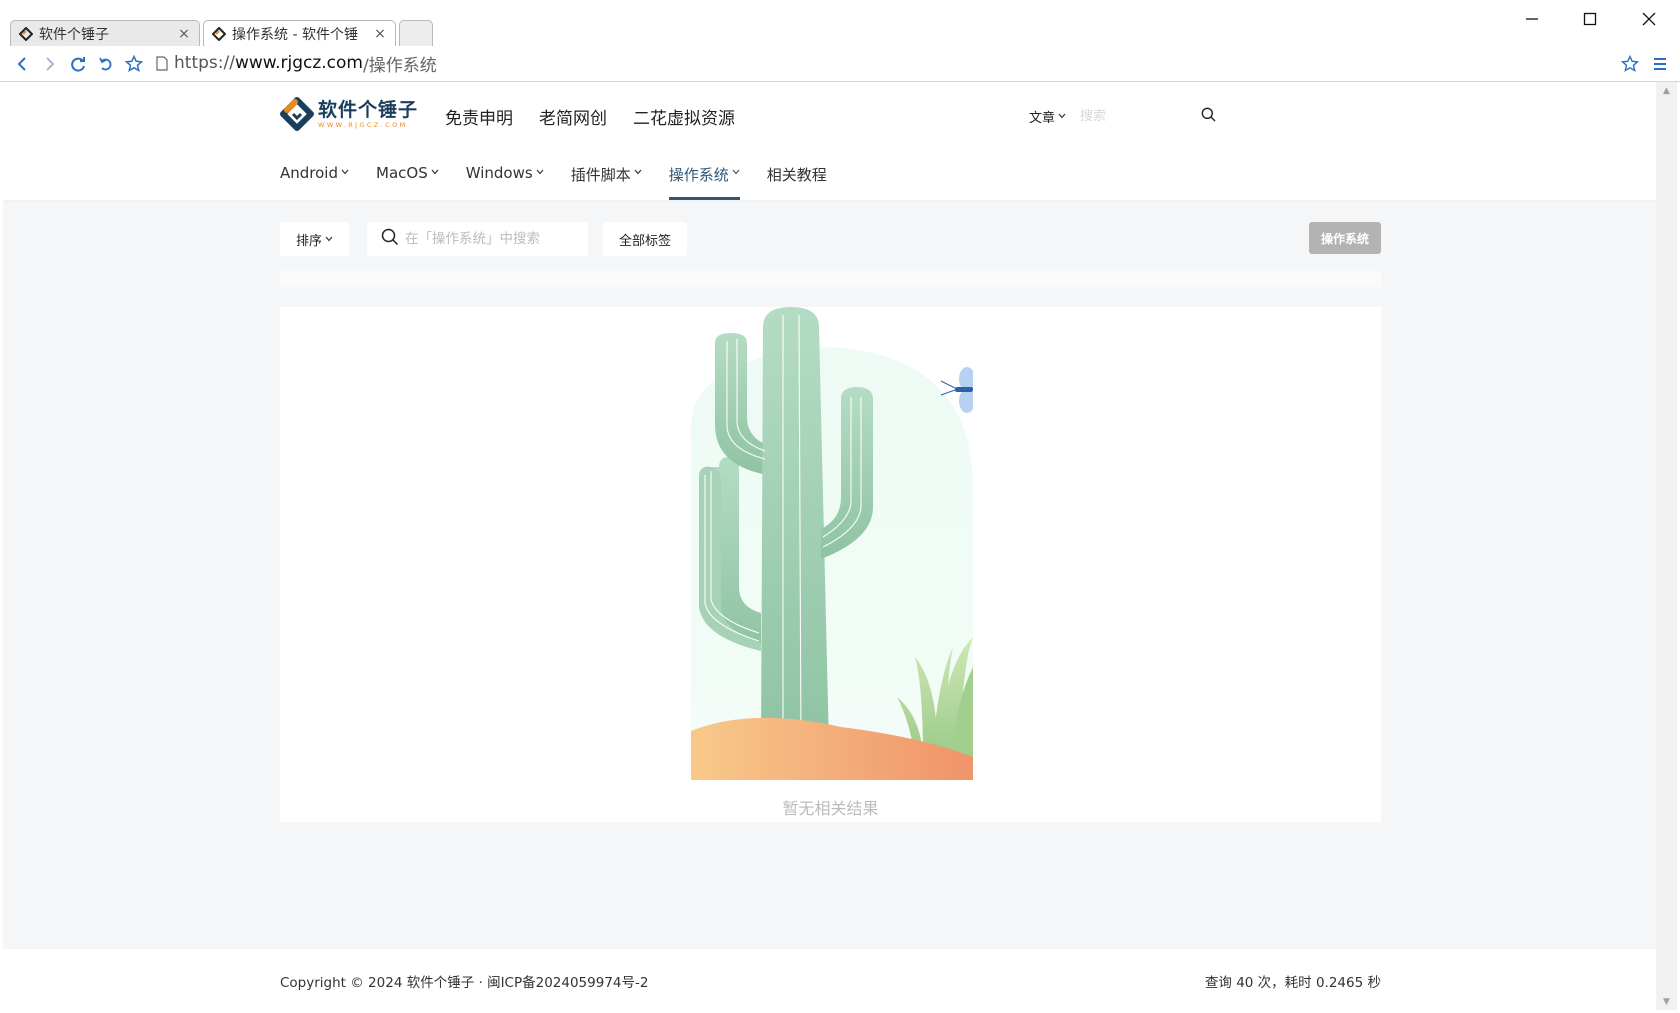 Image resolution: width=1680 pixels, height=1013 pixels. Describe the element at coordinates (162, 63) in the screenshot. I see `page-icon` at that location.